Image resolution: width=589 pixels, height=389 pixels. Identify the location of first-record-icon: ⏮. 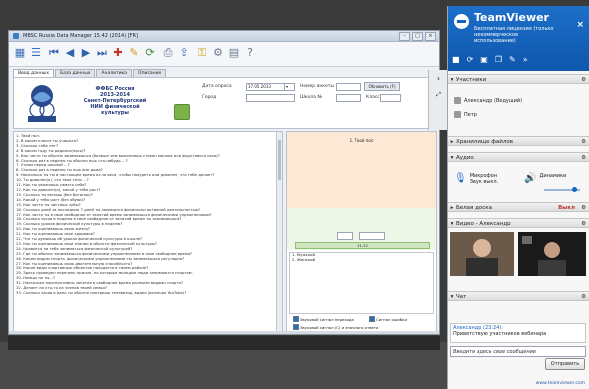
(54, 53).